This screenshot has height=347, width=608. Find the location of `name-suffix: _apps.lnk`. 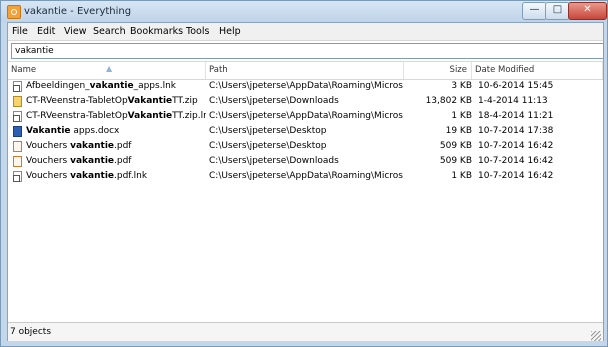

name-suffix: _apps.lnk is located at coordinates (154, 86).